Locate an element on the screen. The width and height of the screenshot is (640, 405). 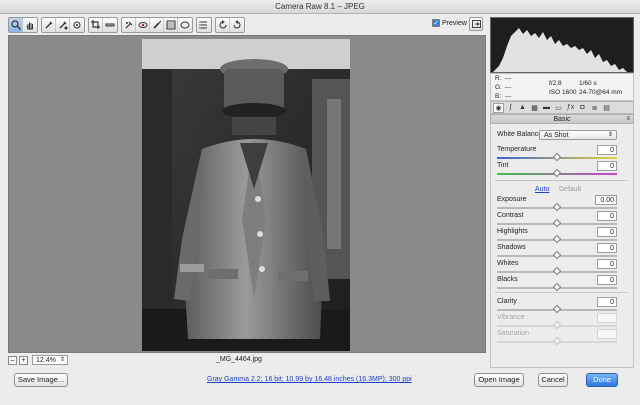
panel-tabs: ◉ ∫ ▲ ▦ ▬ ▭ ƒx ◘ ≣ ▤ is located at coordinates (562, 107).